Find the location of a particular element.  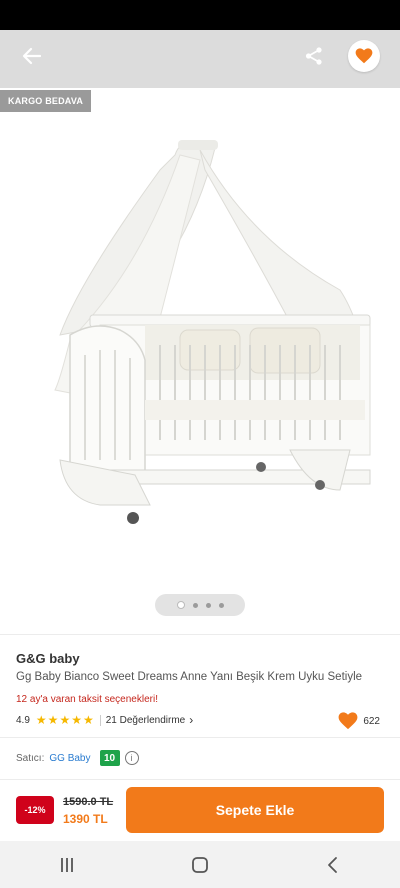

old-price: 1590.0 TL is located at coordinates (88, 802).